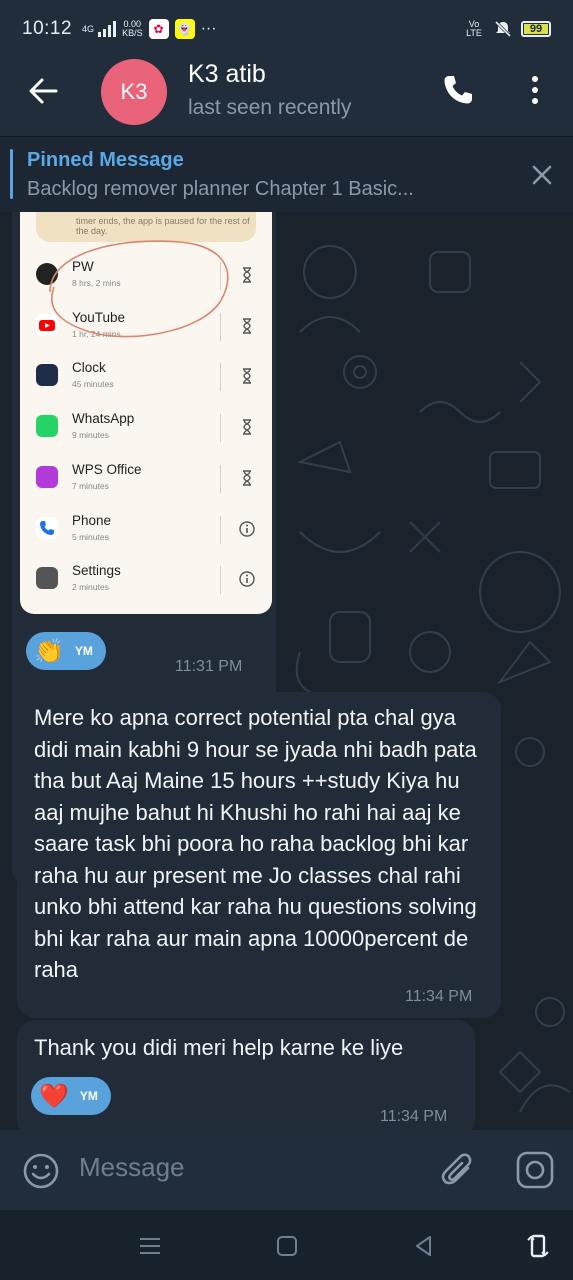 The height and width of the screenshot is (1280, 573). What do you see at coordinates (107, 29) in the screenshot?
I see `signal-icon` at bounding box center [107, 29].